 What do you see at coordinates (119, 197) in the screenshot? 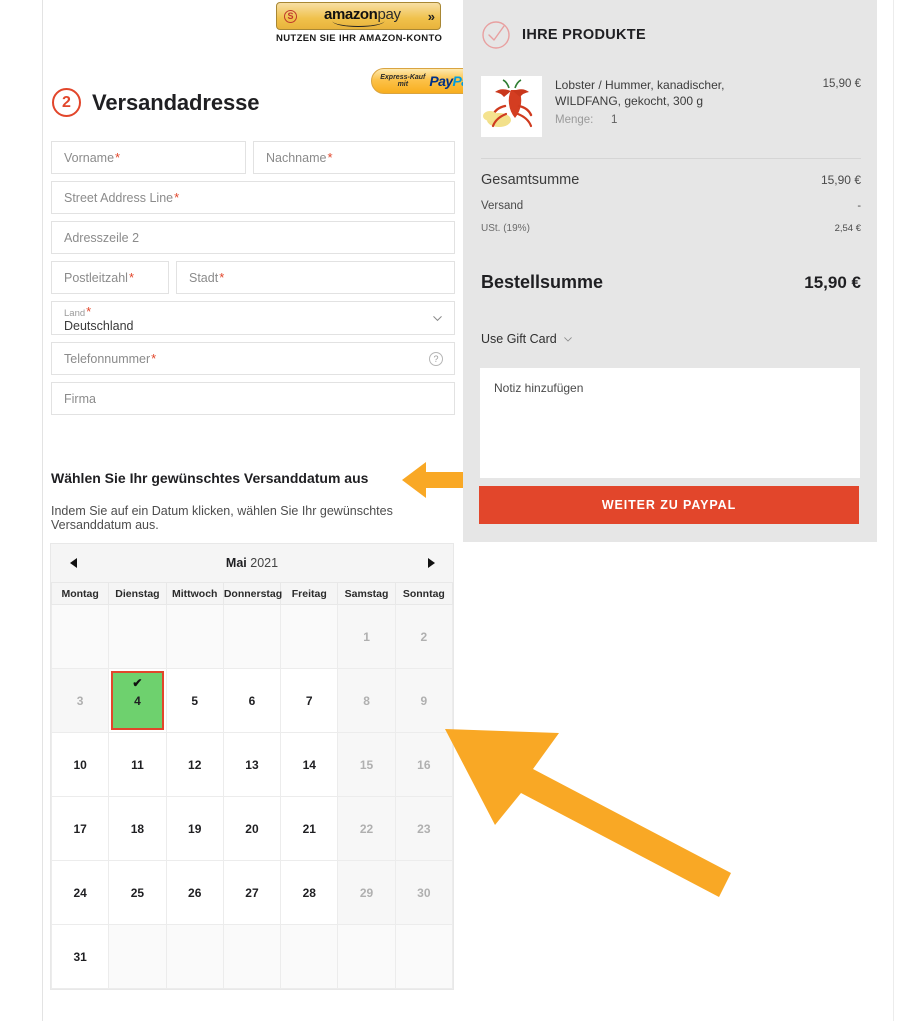
I see `street-placeholder: Street Address Line` at bounding box center [119, 197].